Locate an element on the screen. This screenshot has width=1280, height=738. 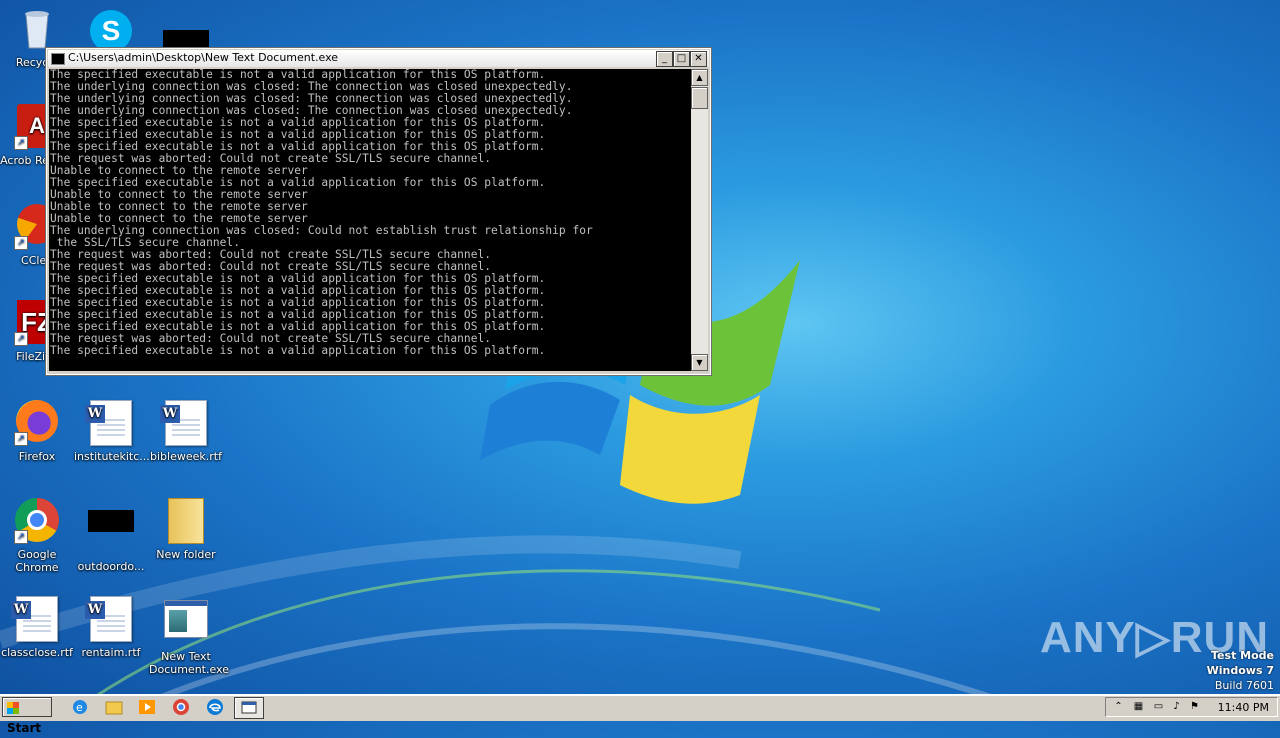
build-label: Build 7601 is located at coordinates (1244, 685).